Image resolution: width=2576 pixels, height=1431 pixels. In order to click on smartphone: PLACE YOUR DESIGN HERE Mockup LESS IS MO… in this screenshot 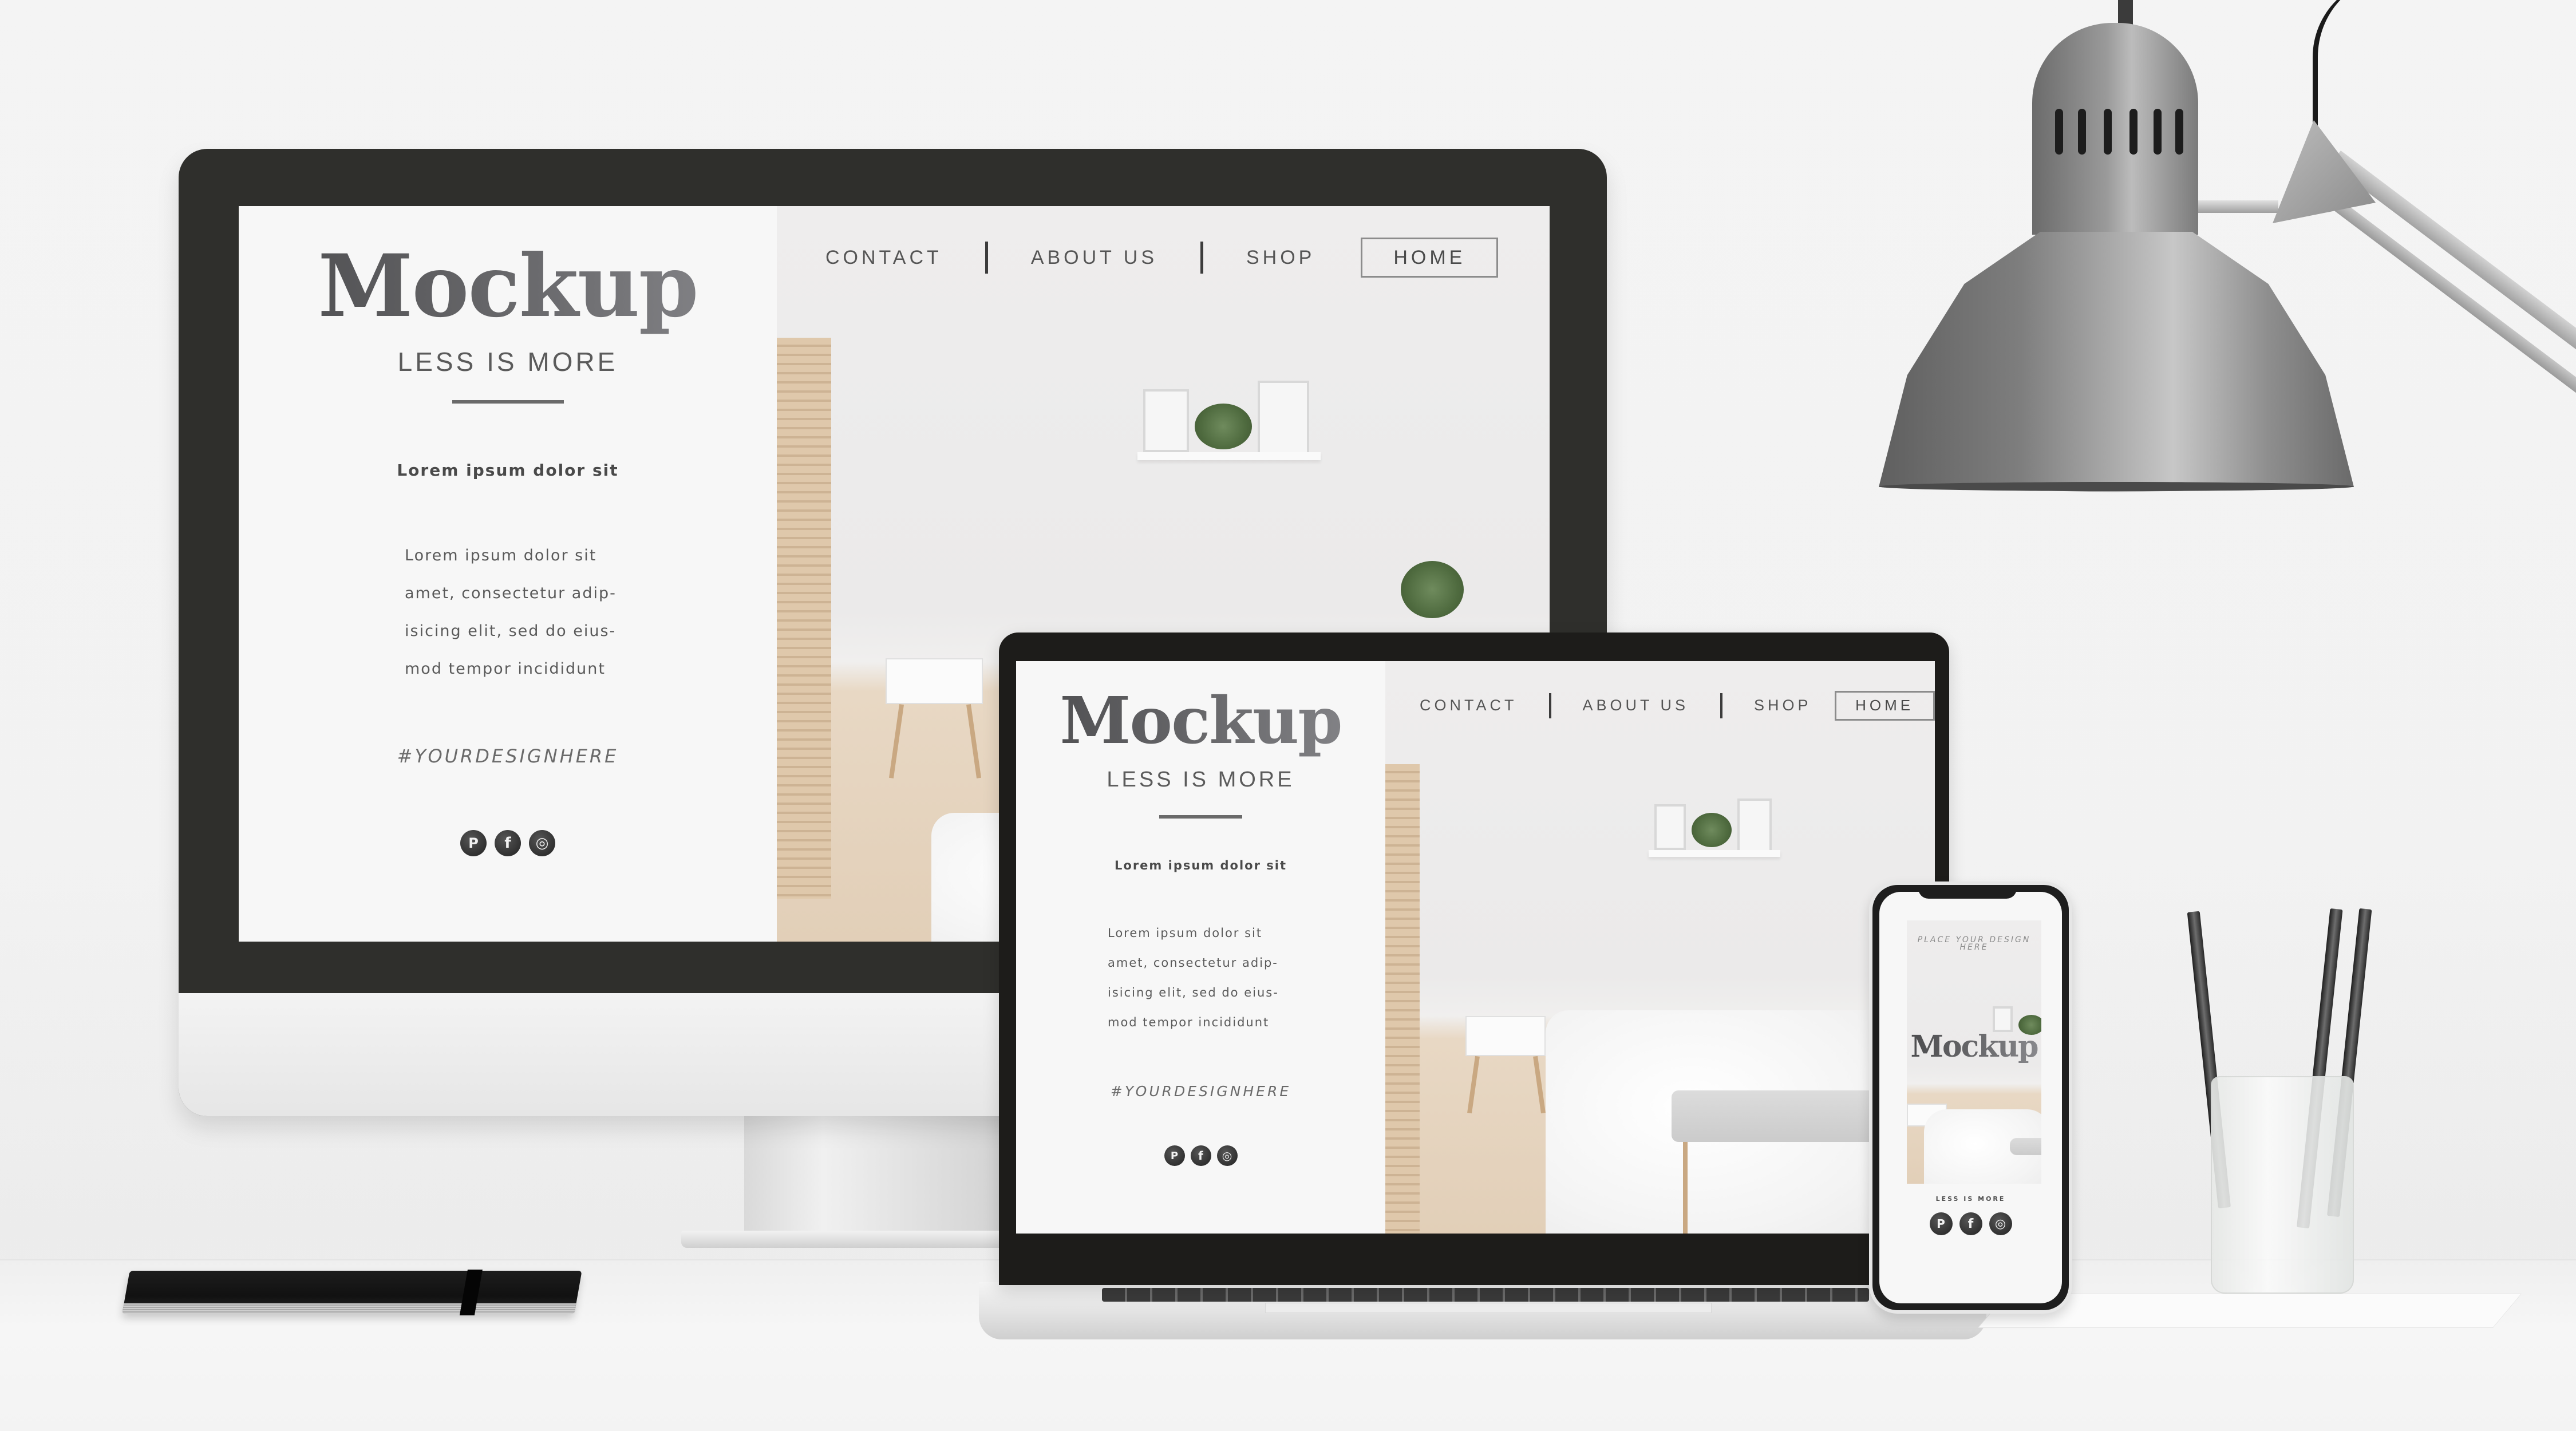, I will do `click(1970, 1097)`.